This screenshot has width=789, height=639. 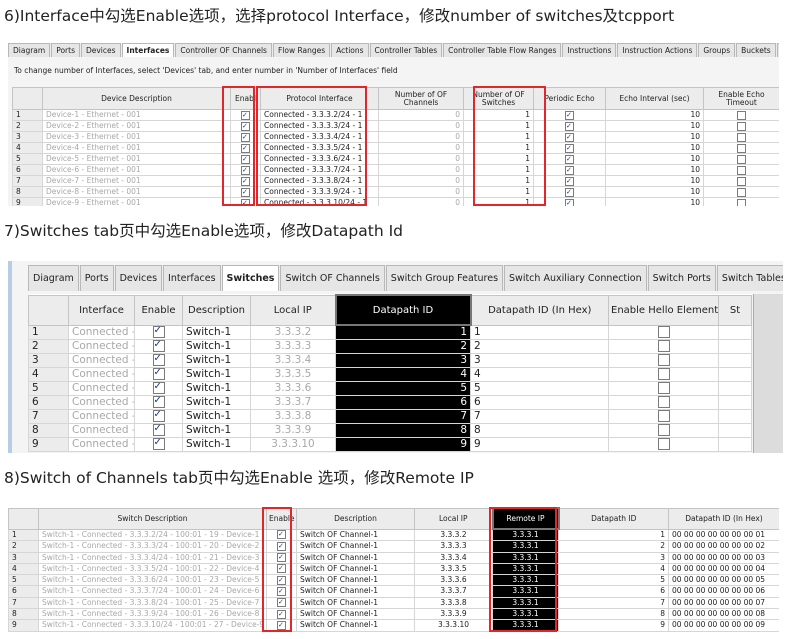 I want to click on tab-groups: Groups, so click(x=717, y=50).